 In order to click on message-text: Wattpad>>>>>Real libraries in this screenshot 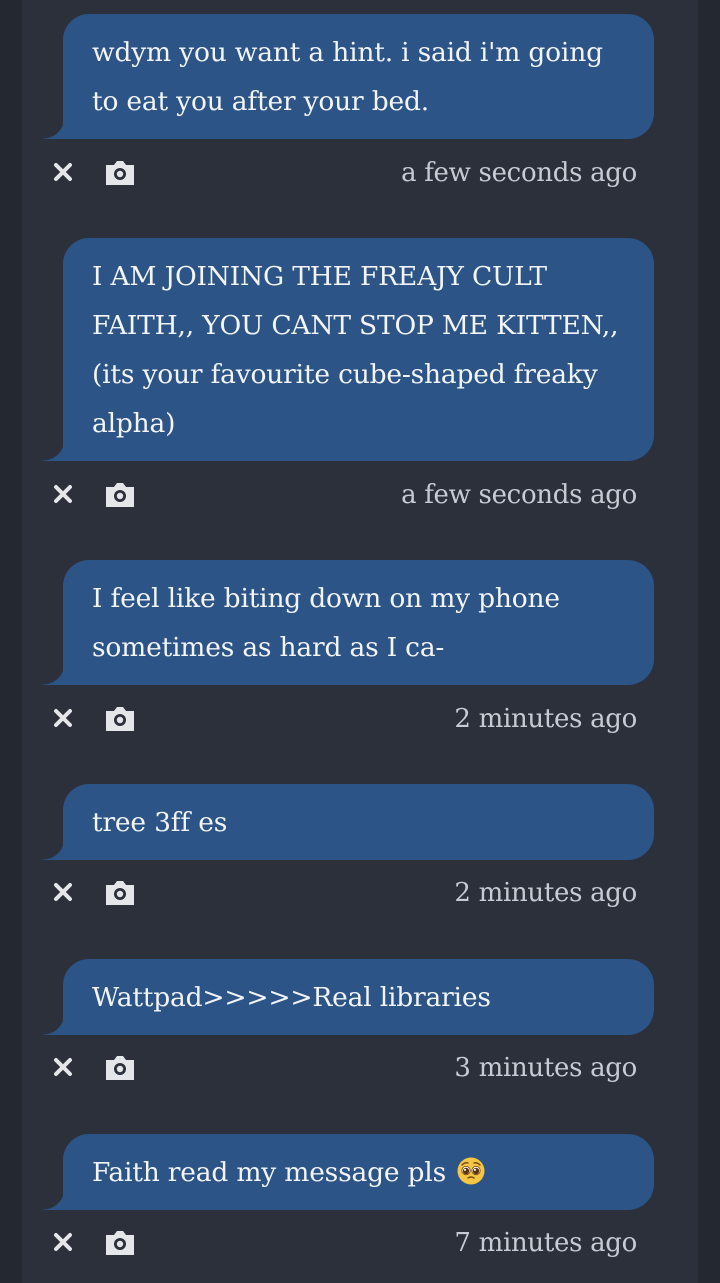, I will do `click(291, 997)`.